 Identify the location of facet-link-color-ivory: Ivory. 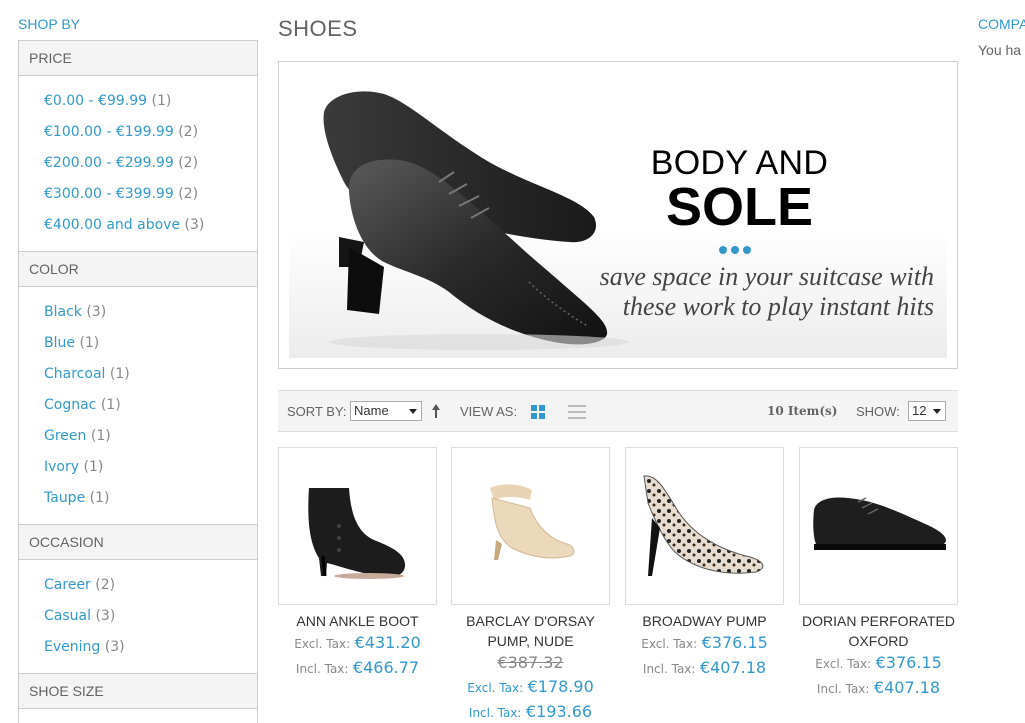
(61, 467).